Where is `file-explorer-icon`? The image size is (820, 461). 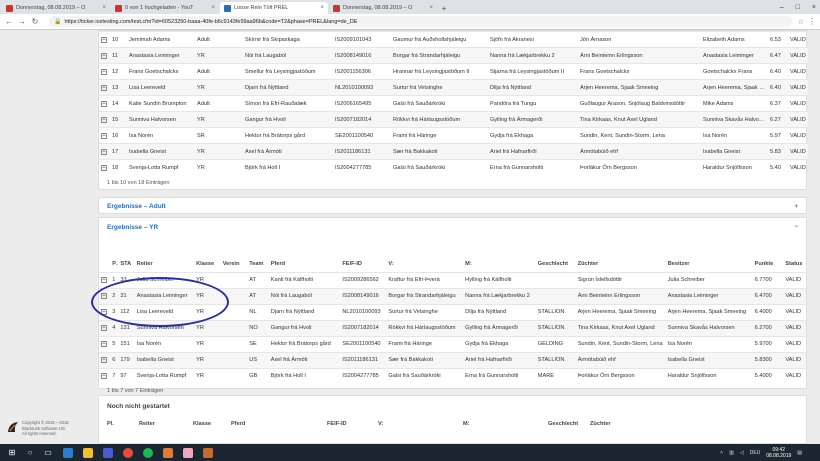 file-explorer-icon is located at coordinates (88, 452).